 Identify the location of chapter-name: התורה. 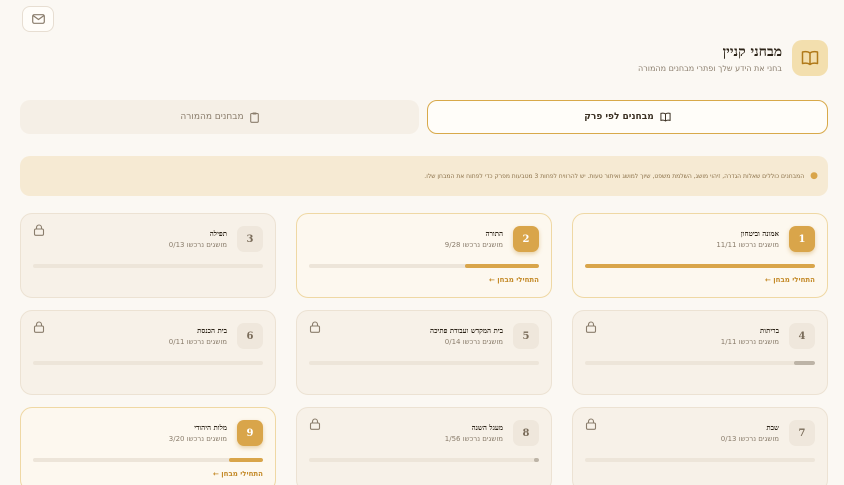
(494, 233).